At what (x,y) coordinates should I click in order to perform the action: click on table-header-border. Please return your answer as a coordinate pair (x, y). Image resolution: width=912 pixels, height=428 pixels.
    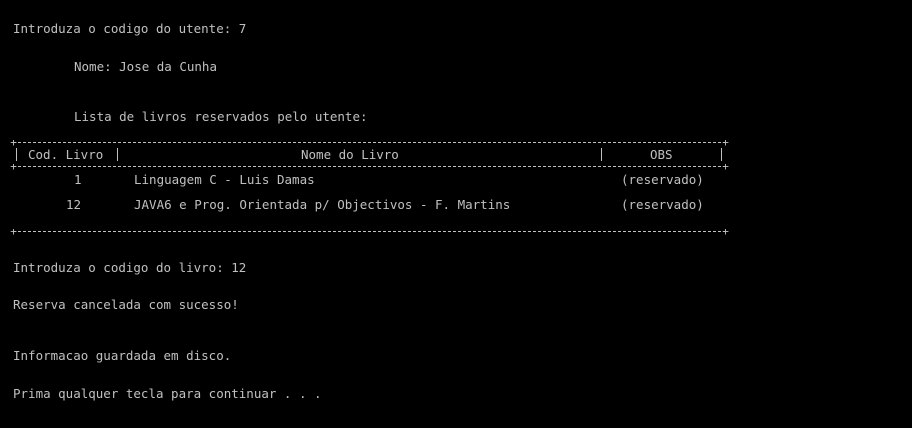
    Looking at the image, I should click on (369, 166).